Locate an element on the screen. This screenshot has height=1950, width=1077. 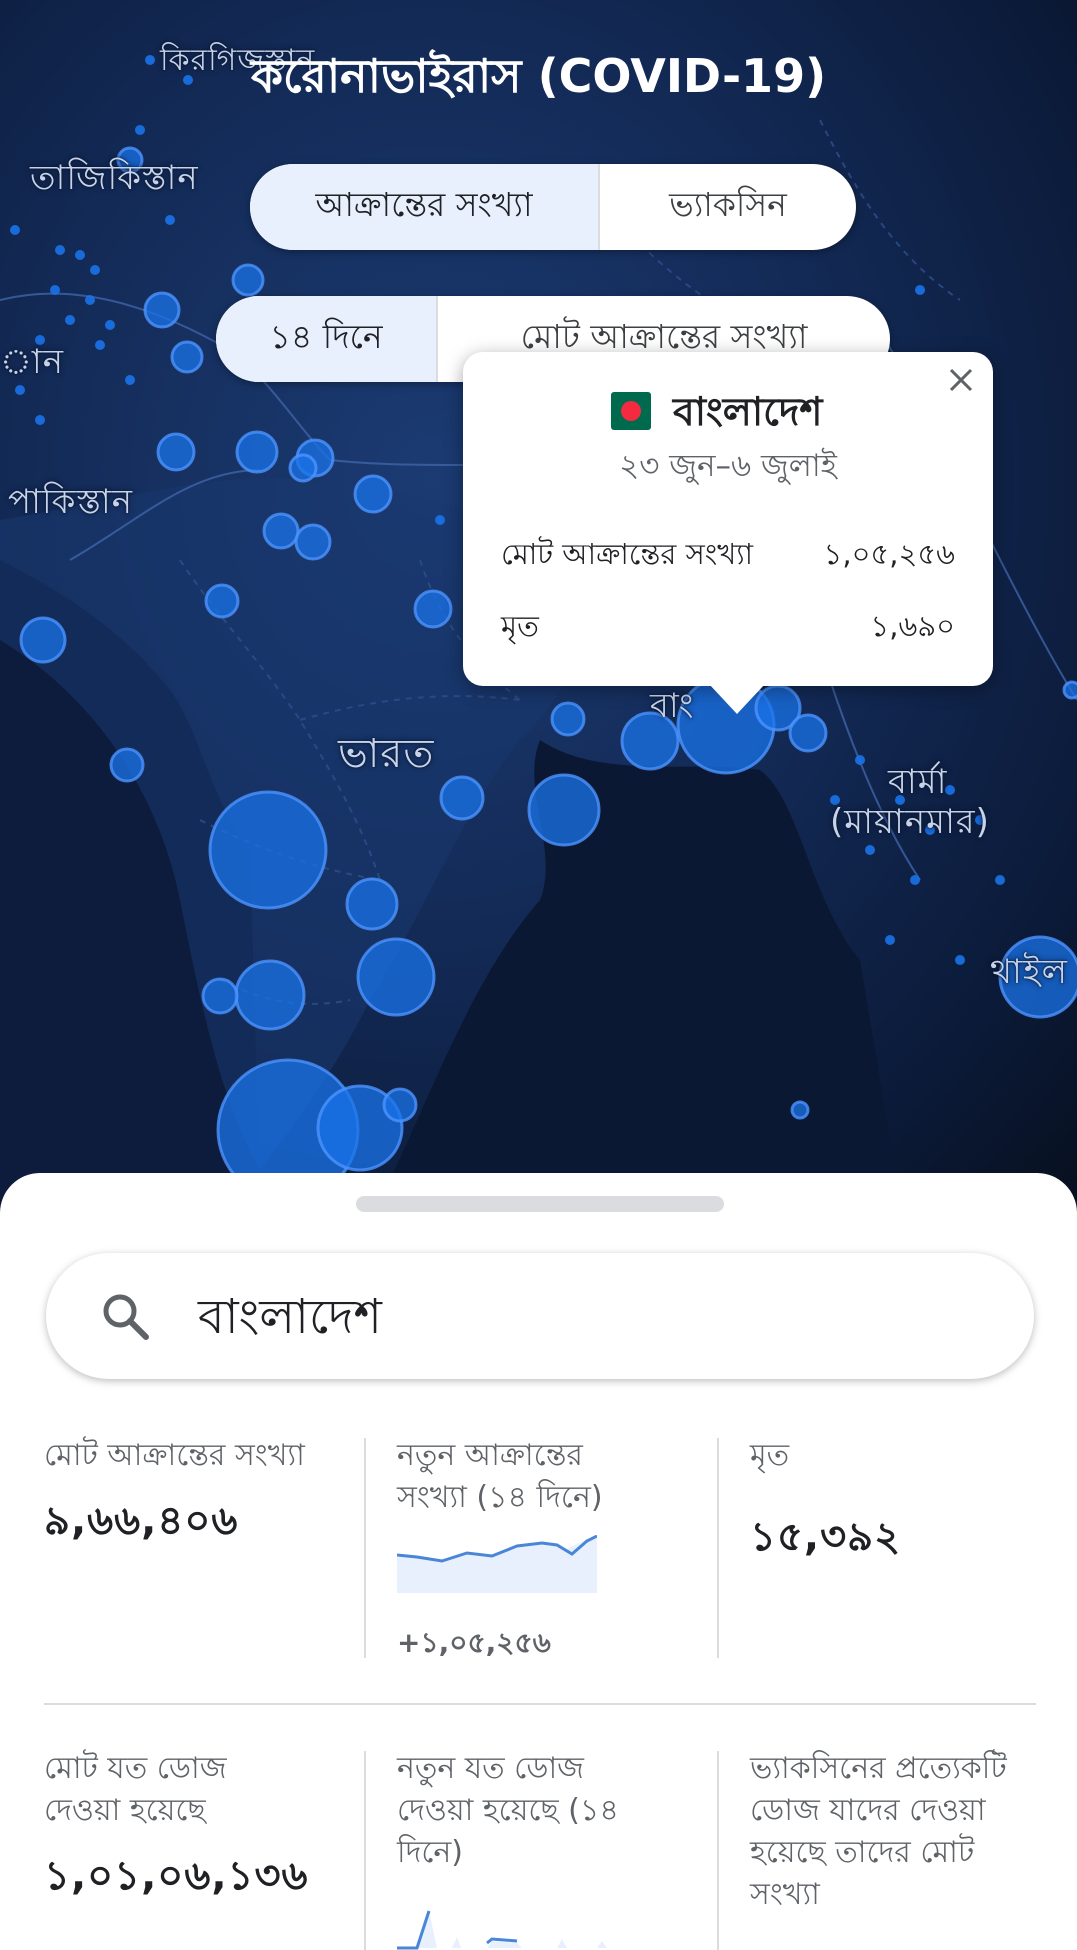
stat-total-doses: মোট যত ডোজ দেওয়া হয়েছে ১,০১,০৬,১৩৬ is located at coordinates (194, 1829).